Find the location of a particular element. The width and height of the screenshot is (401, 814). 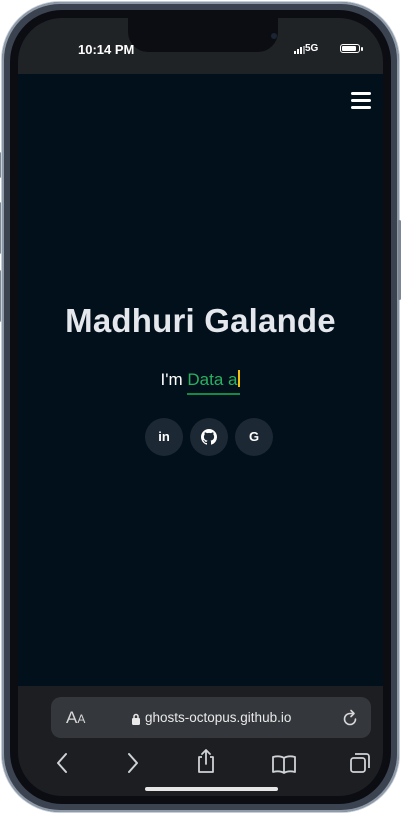

hamburger-menu-icon is located at coordinates (361, 101).